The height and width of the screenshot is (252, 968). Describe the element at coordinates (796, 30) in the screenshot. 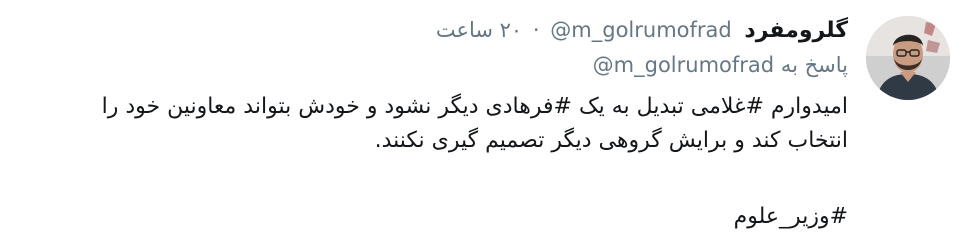

I see `display-name: گلرومفرد` at that location.